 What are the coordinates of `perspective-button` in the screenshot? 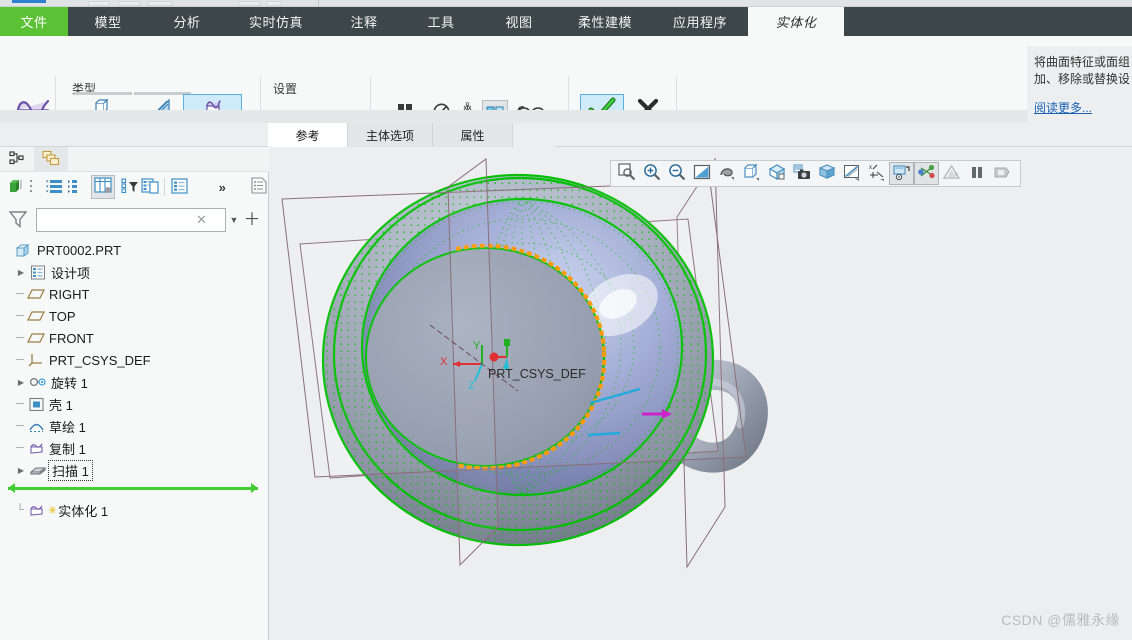 It's located at (951, 173).